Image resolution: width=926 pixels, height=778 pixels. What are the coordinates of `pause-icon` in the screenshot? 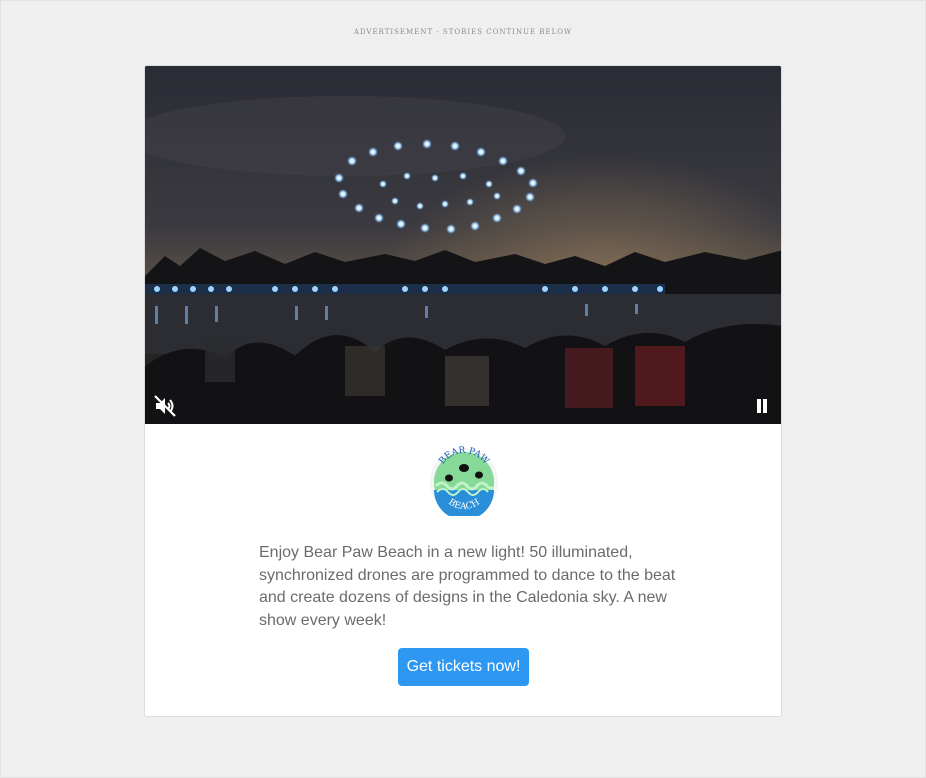 It's located at (762, 406).